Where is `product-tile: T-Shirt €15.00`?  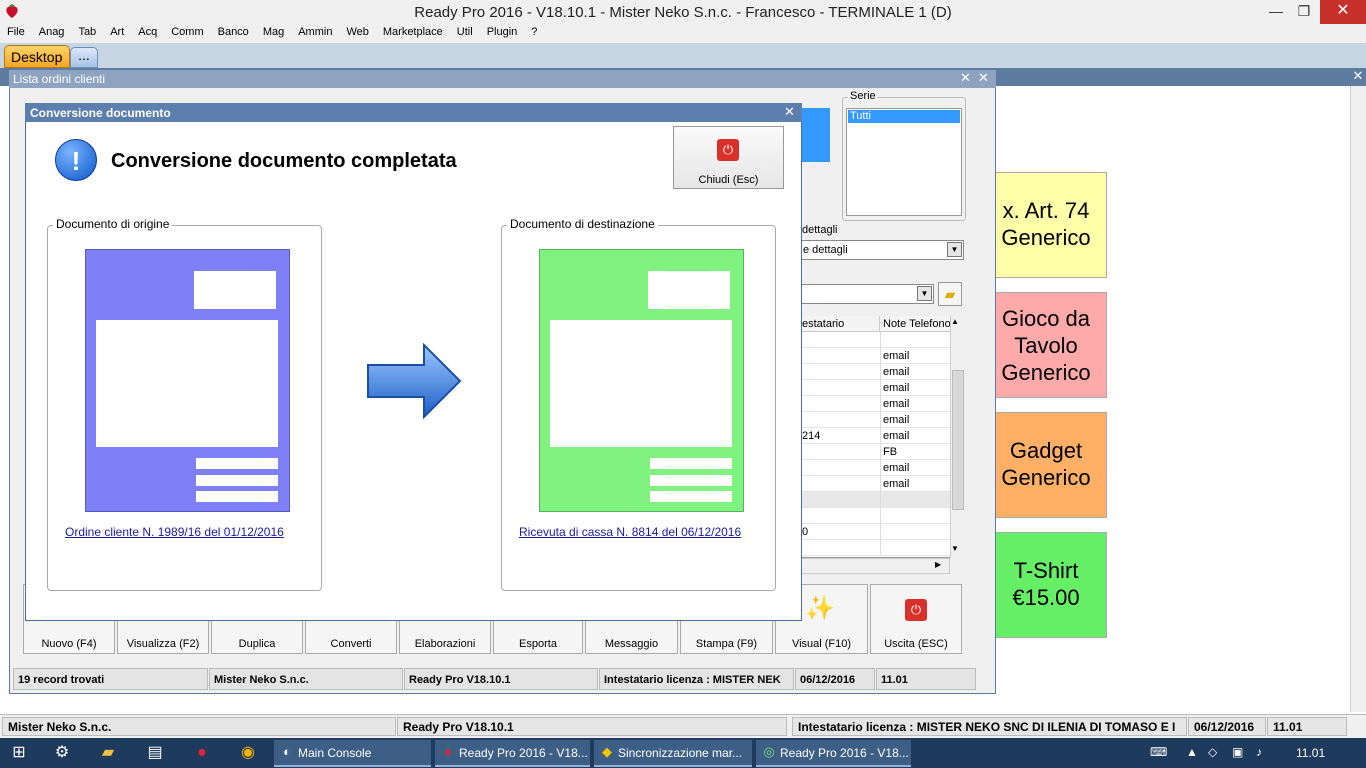
product-tile: T-Shirt €15.00 is located at coordinates (1046, 585).